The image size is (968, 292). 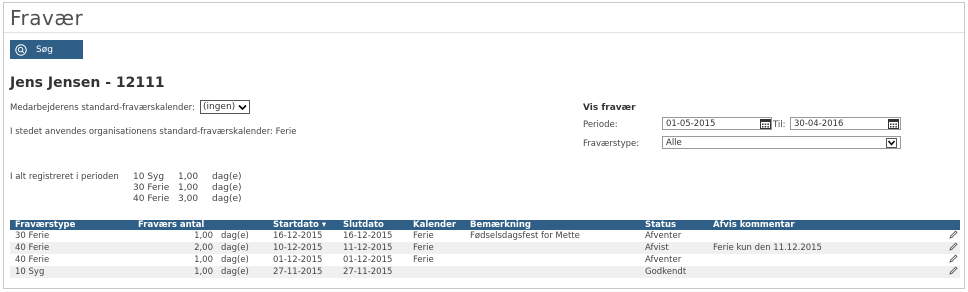 What do you see at coordinates (674, 142) in the screenshot?
I see `type-select-value: Alle` at bounding box center [674, 142].